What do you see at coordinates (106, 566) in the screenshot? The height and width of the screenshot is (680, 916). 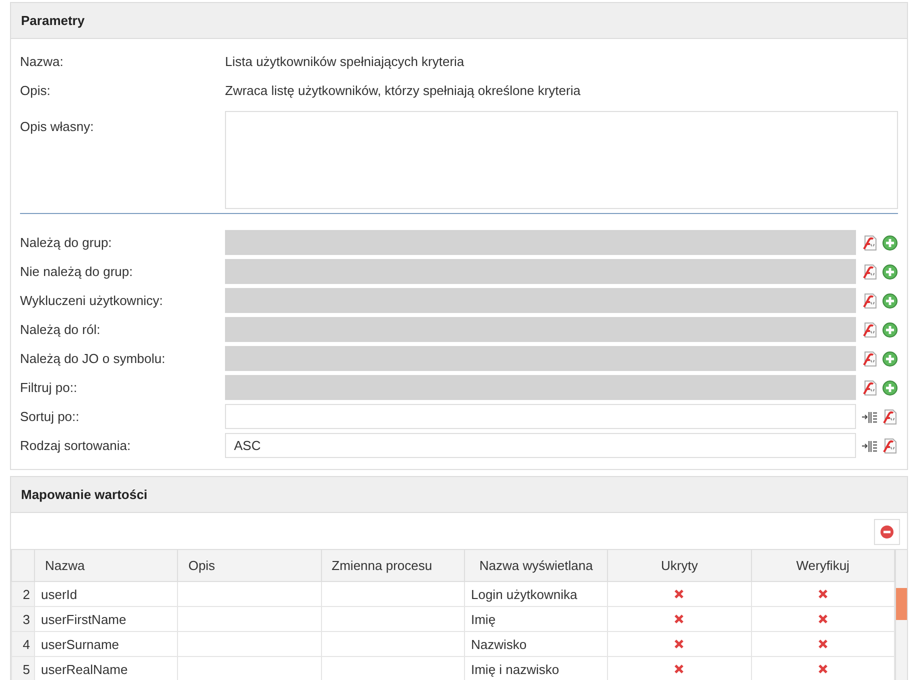 I see `column-header: Nazwa` at bounding box center [106, 566].